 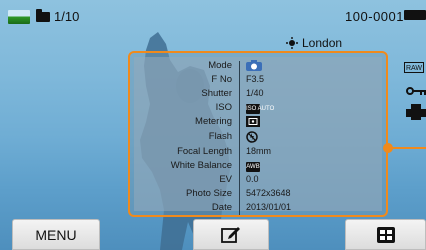 I want to click on info-row-iso: ISO ISO AUTO, so click(x=259, y=109).